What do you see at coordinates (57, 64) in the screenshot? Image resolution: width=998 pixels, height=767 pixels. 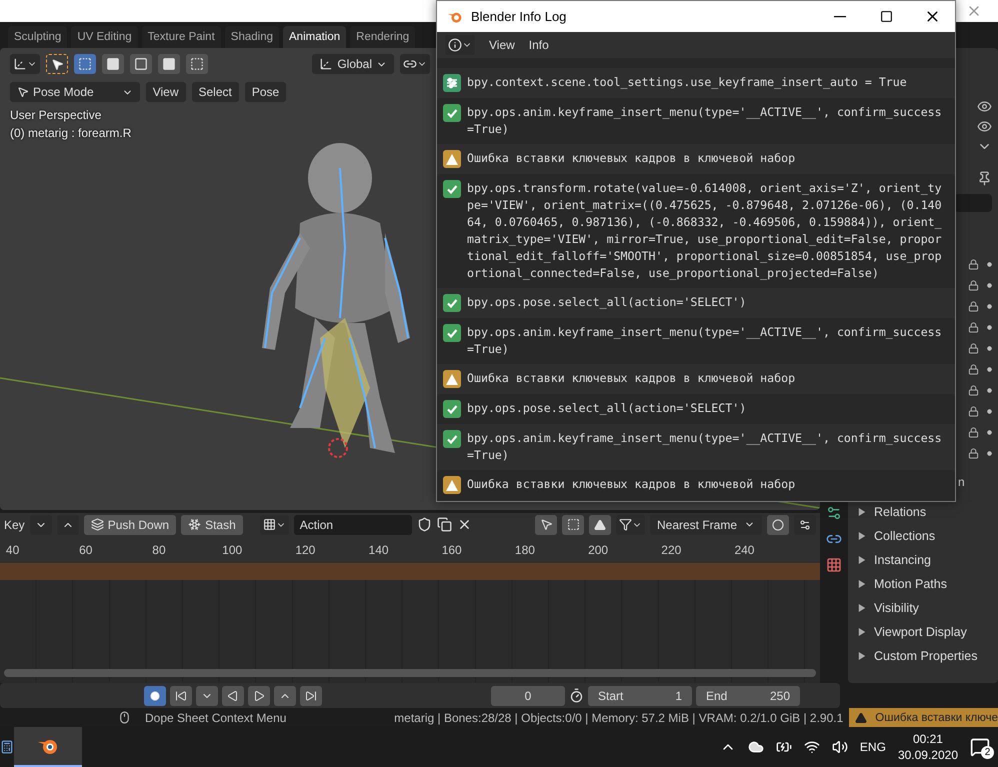 I see `select-tool-button` at bounding box center [57, 64].